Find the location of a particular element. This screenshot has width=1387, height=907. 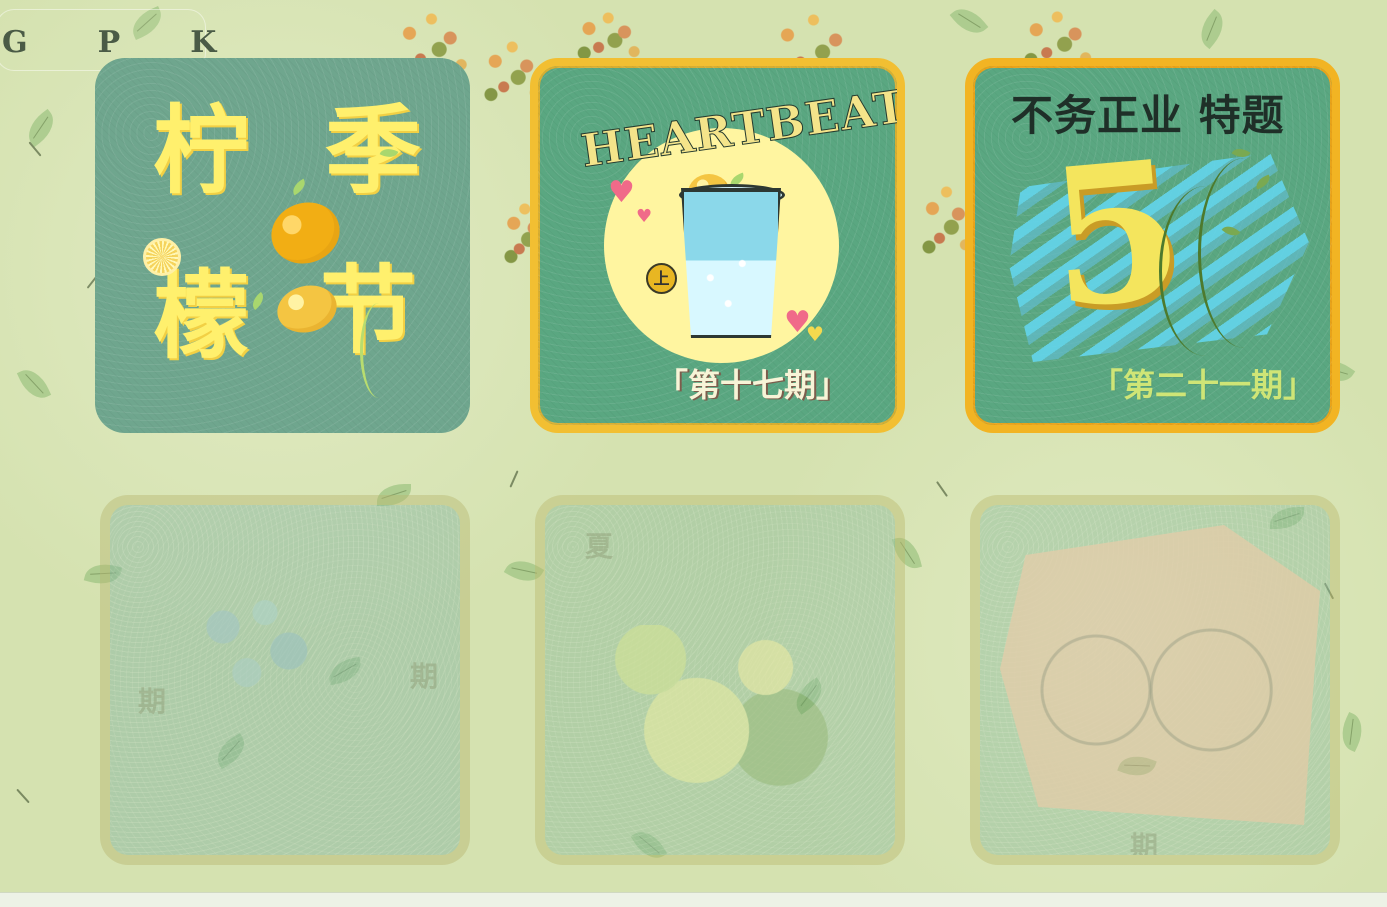

blue-flower-card: 期 期 is located at coordinates (285, 680).